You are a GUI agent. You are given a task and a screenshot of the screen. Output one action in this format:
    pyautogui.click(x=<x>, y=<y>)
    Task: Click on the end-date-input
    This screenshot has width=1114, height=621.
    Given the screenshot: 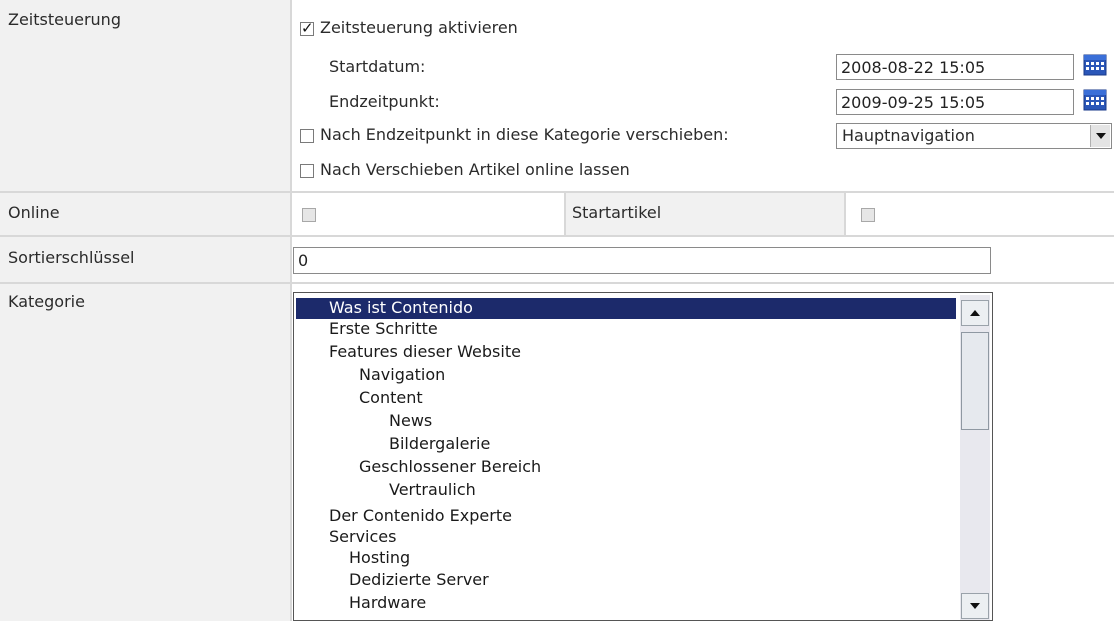 What is the action you would take?
    pyautogui.click(x=955, y=102)
    